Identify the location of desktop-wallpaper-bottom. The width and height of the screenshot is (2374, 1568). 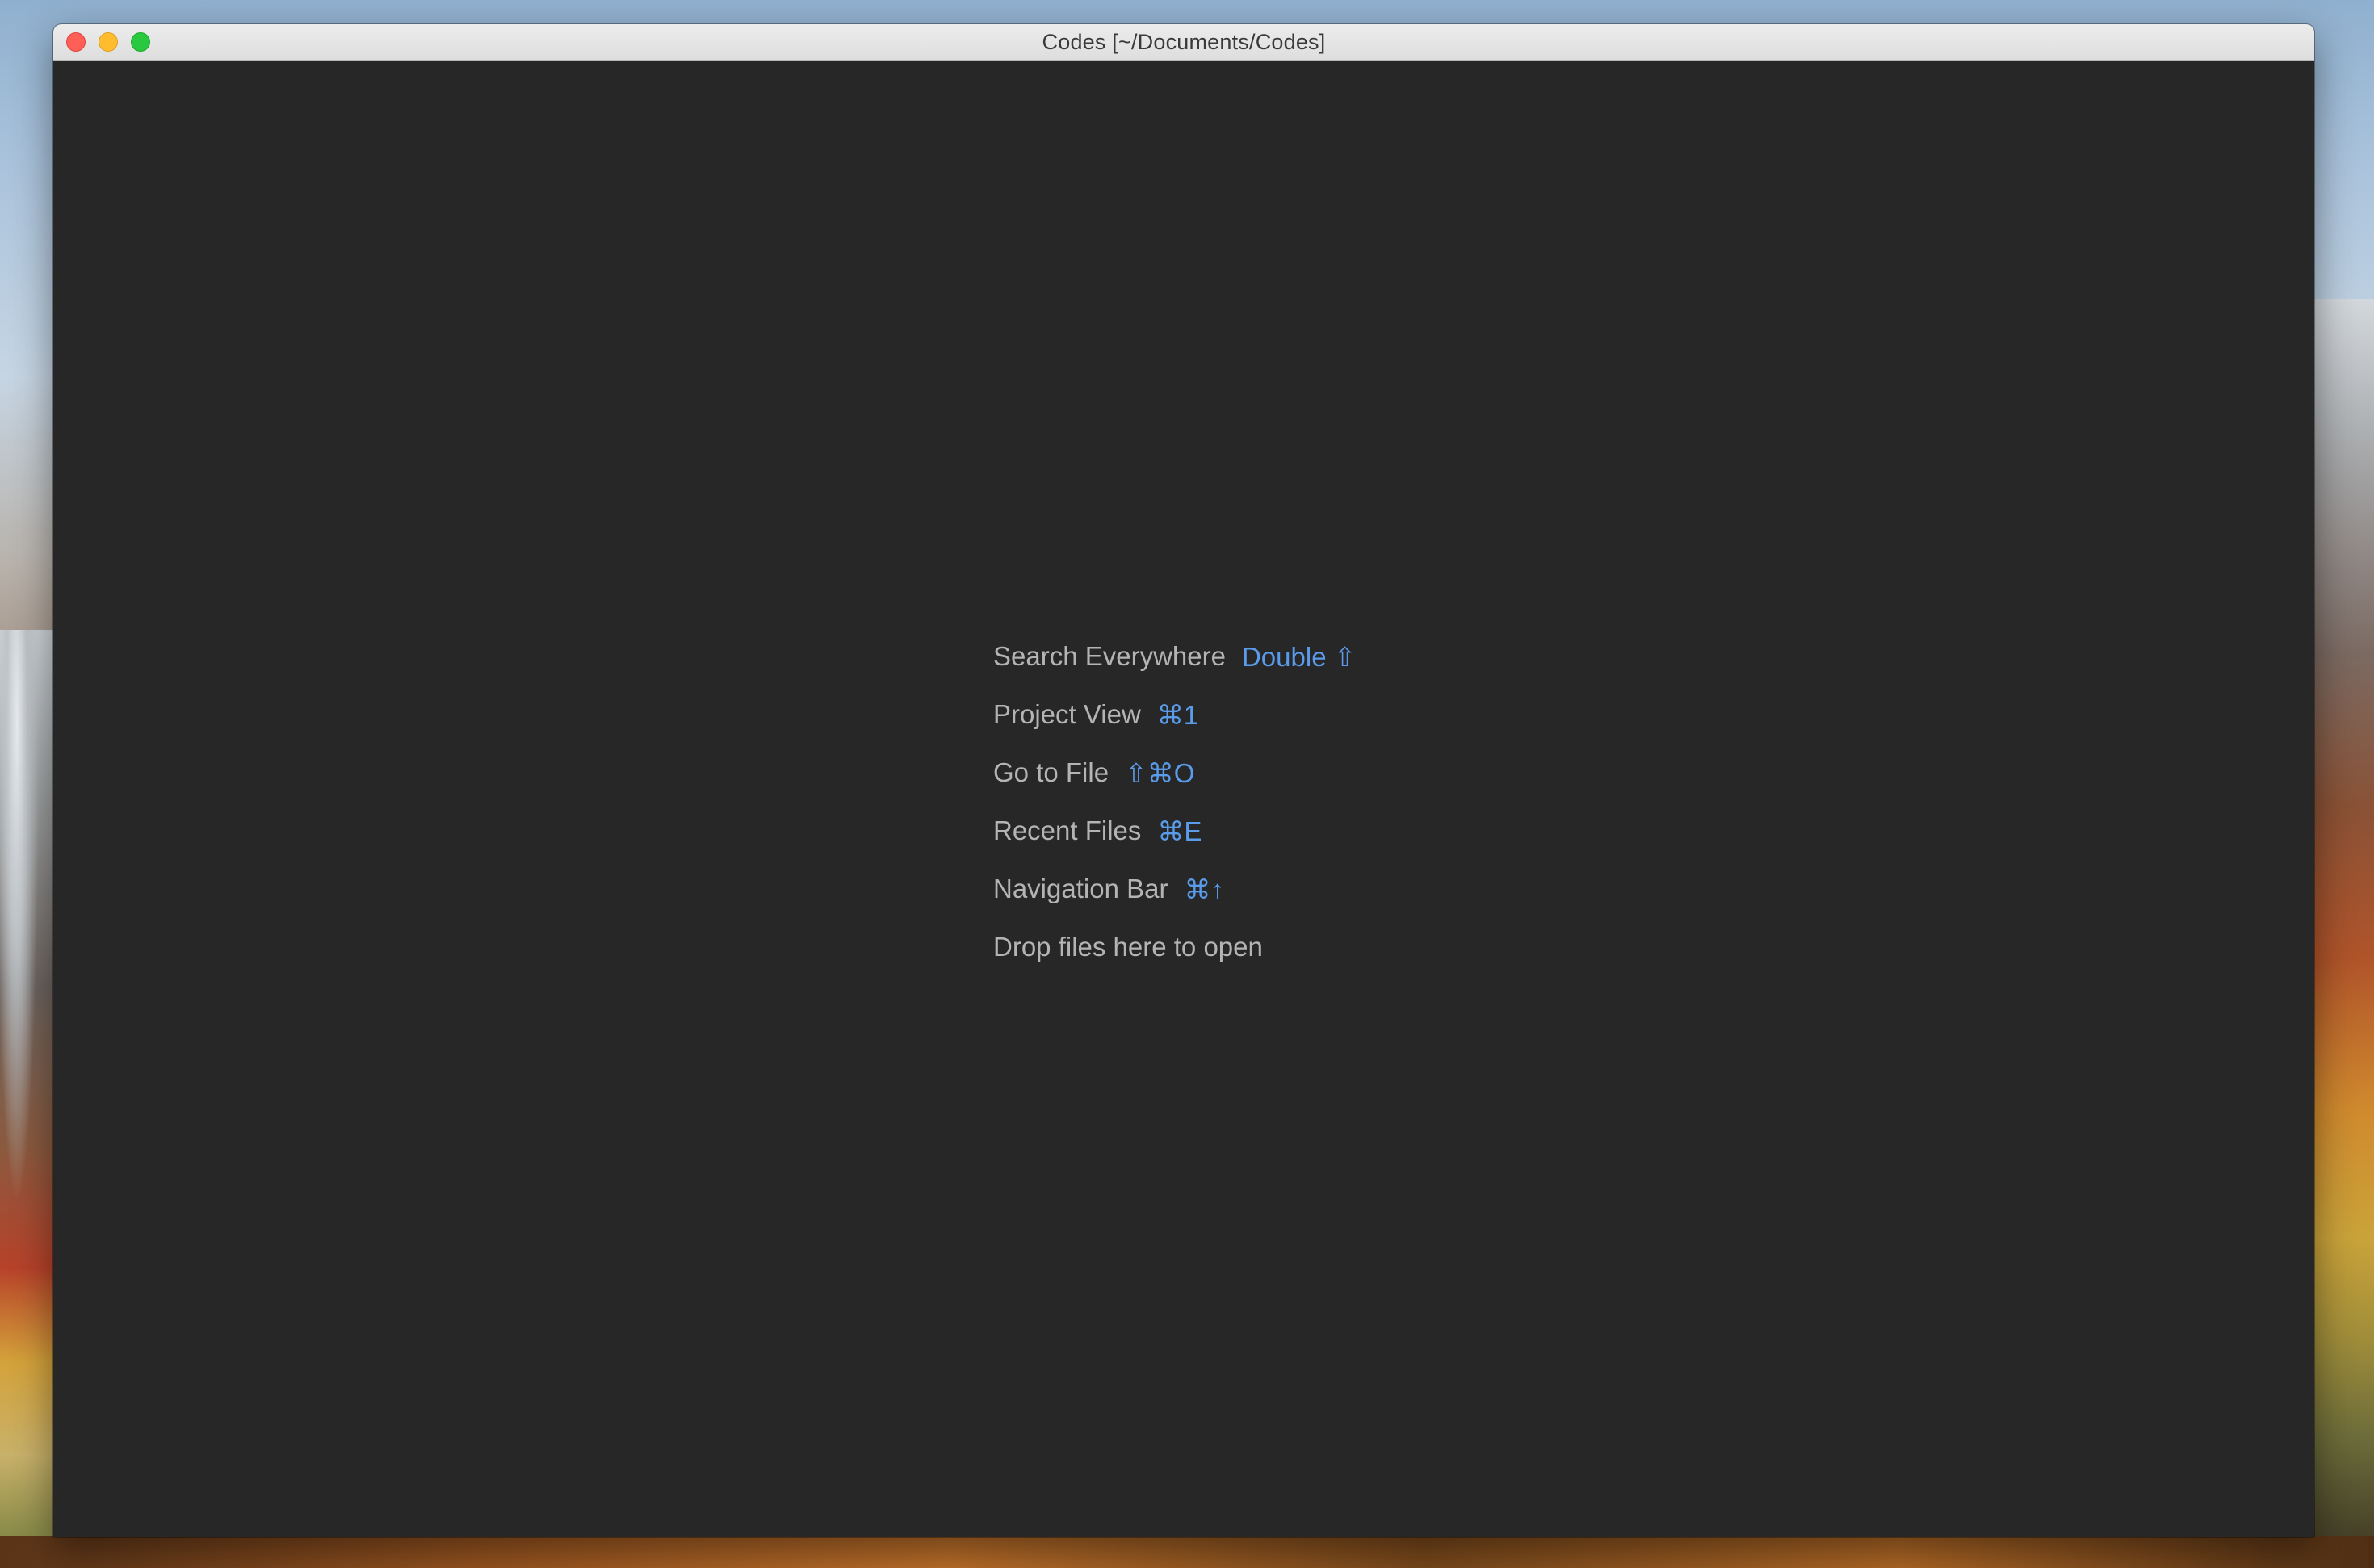
(1187, 1552).